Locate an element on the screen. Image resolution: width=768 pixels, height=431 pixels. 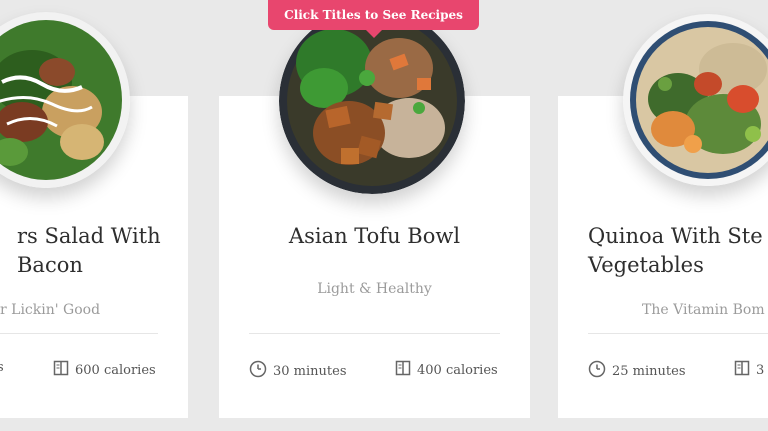
recipe-card-body: Asian Tofu Bowl Light & Healthy is located at coordinates (374, 259).